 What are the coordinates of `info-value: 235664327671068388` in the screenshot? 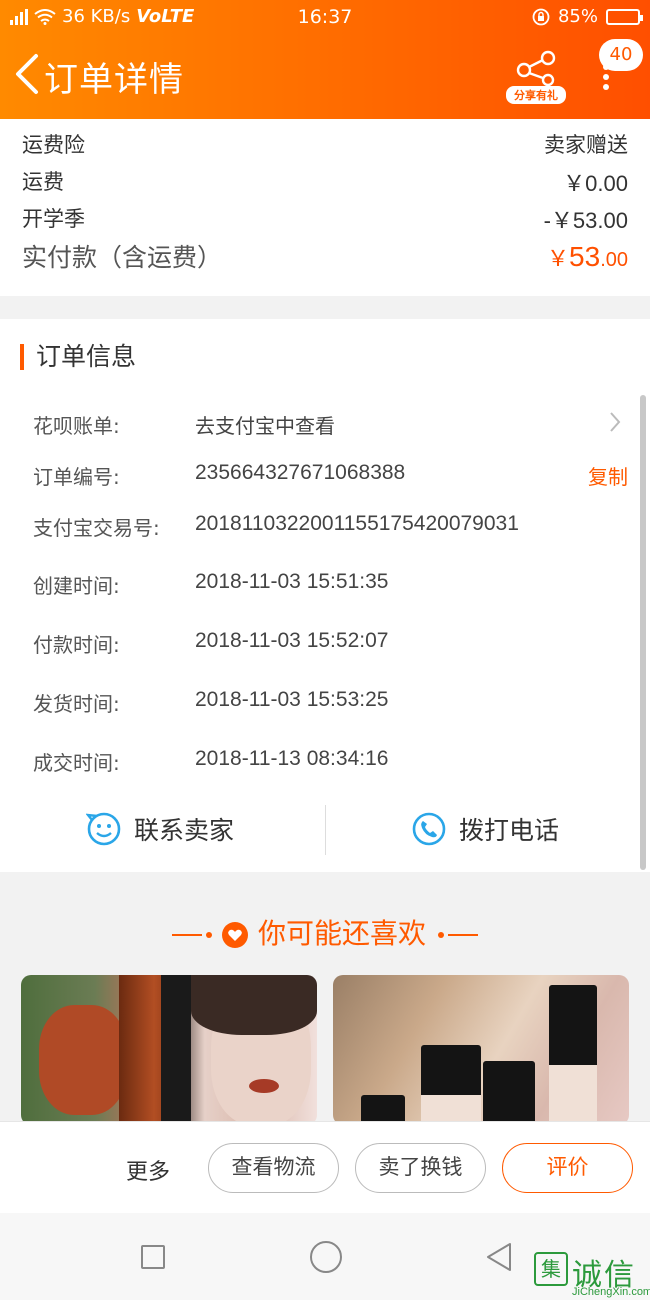 It's located at (300, 472).